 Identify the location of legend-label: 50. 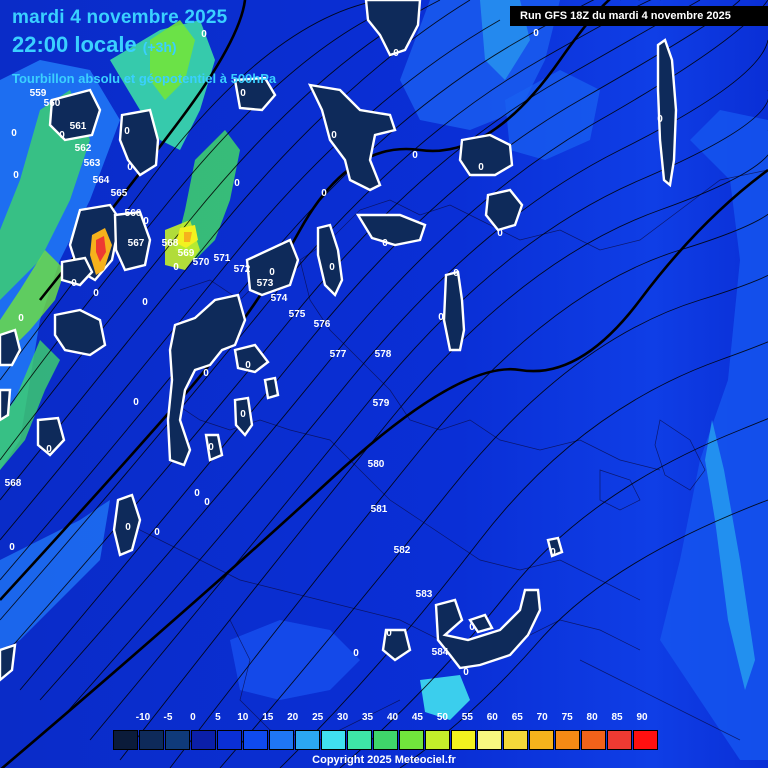
(442, 717).